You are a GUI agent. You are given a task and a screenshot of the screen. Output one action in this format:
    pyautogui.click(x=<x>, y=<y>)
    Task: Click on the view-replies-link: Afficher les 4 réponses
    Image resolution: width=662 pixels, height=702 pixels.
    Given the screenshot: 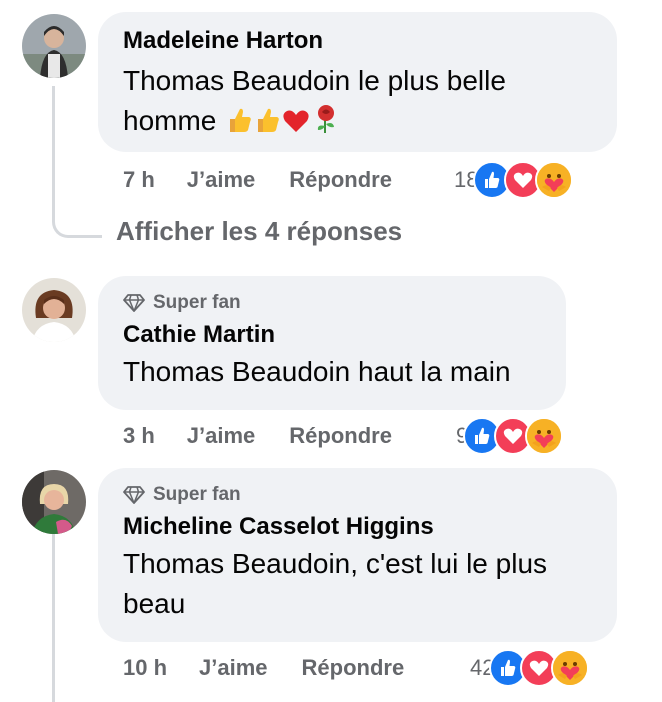 What is the action you would take?
    pyautogui.click(x=259, y=231)
    